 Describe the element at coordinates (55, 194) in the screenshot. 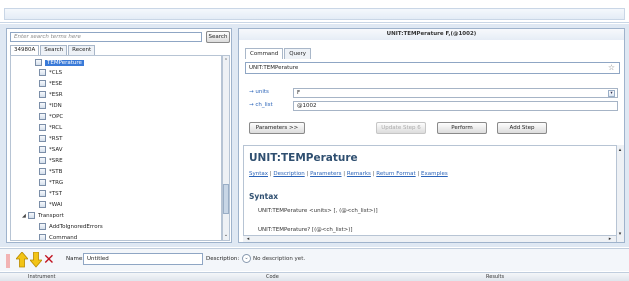

I see `tree-item-label: *TST` at that location.